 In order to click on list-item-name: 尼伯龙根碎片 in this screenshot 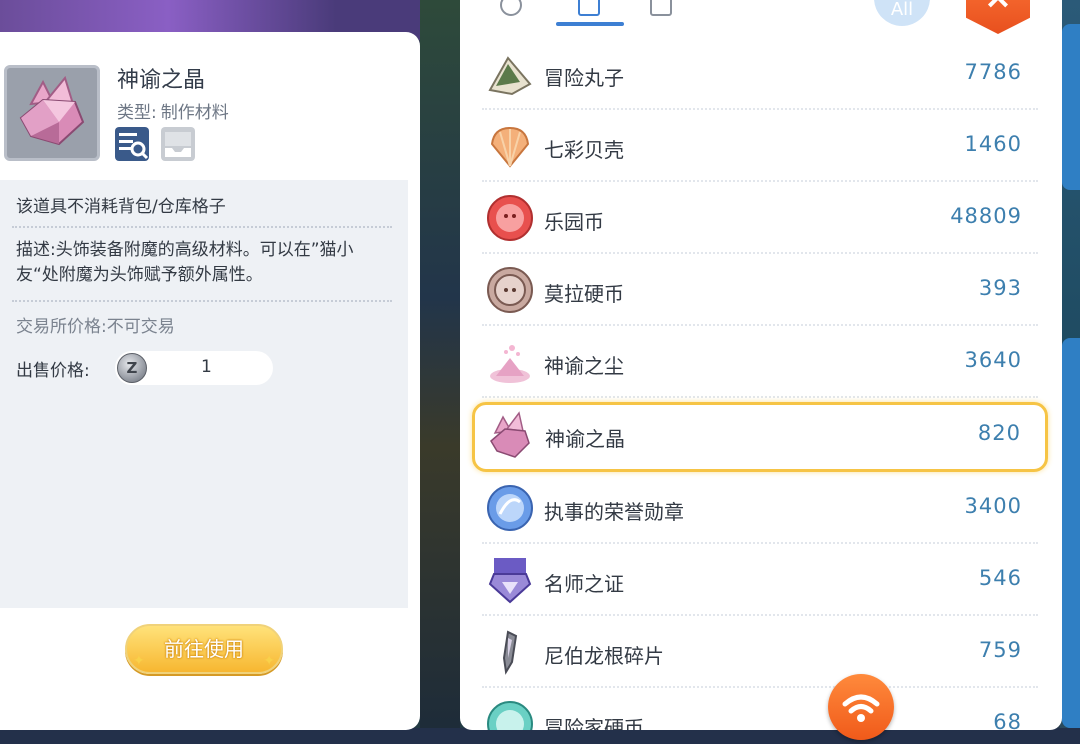, I will do `click(604, 656)`.